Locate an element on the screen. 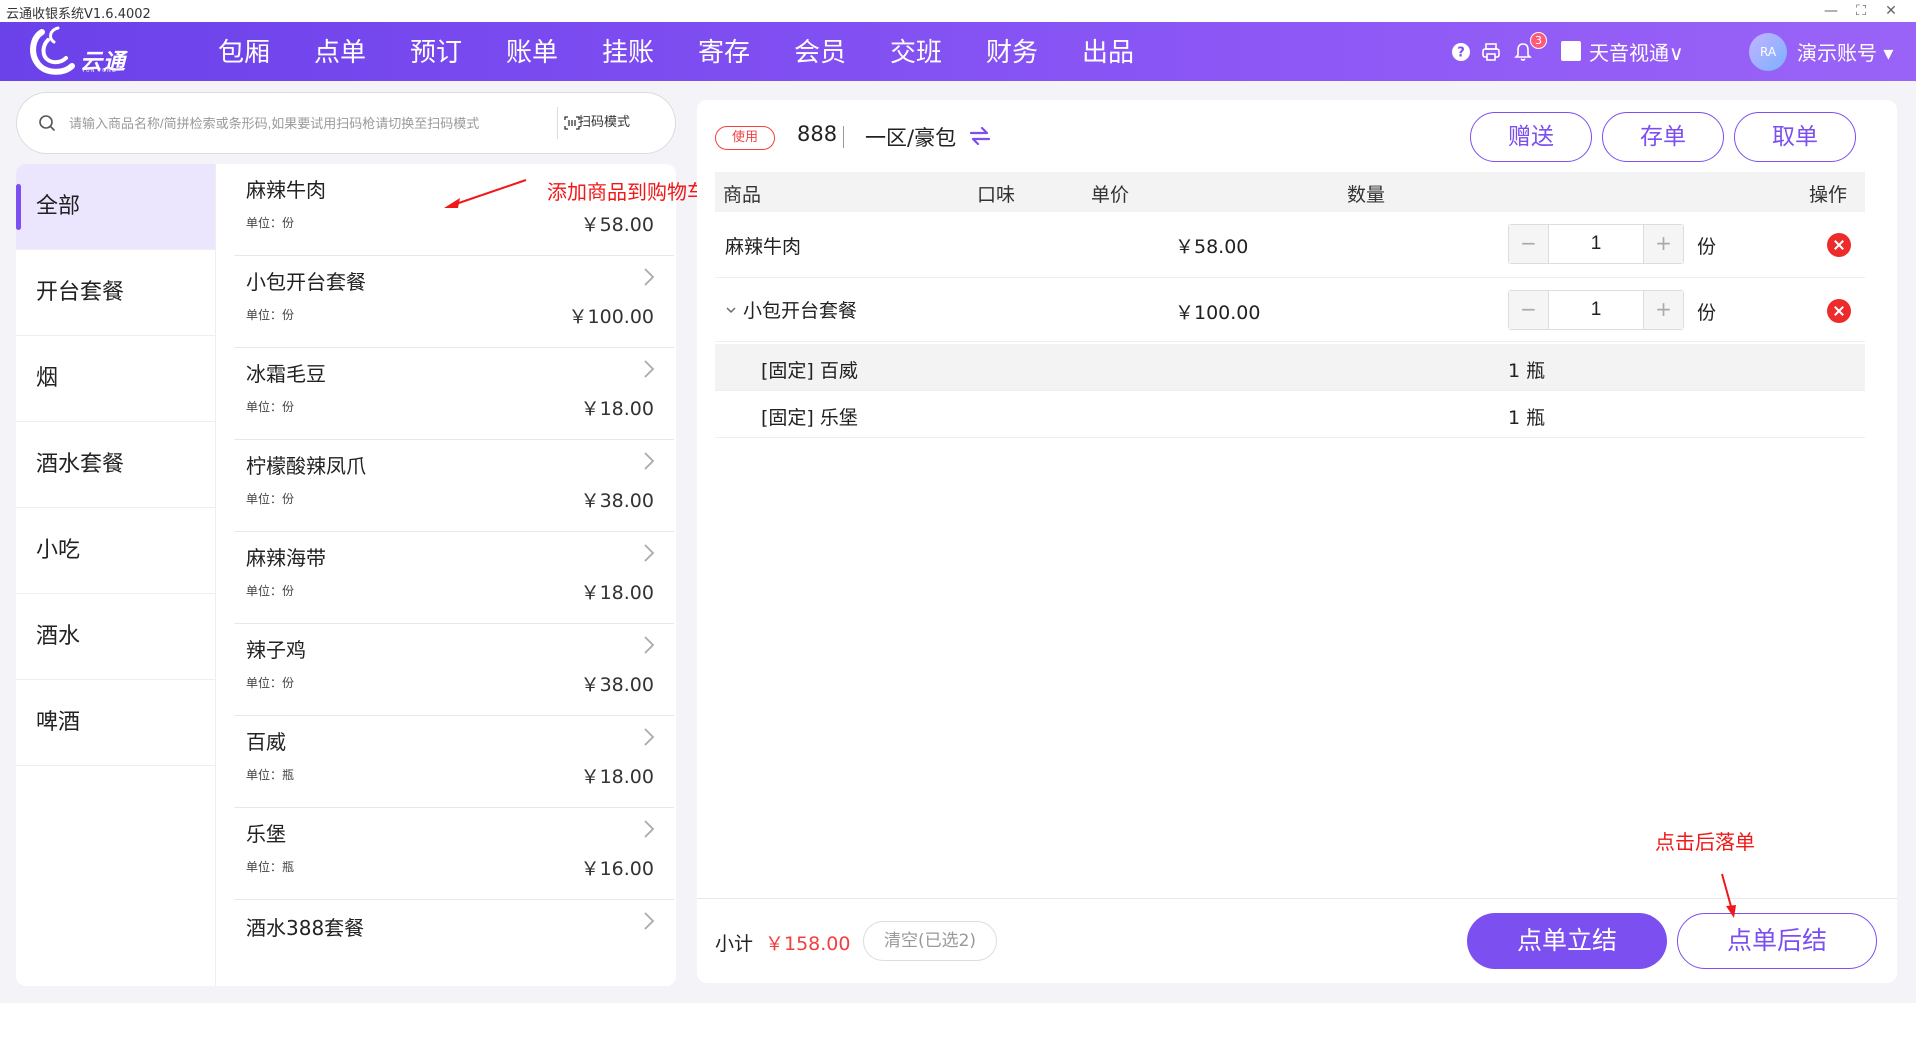 The height and width of the screenshot is (1038, 1916). nav-bills: 账单 is located at coordinates (532, 51).